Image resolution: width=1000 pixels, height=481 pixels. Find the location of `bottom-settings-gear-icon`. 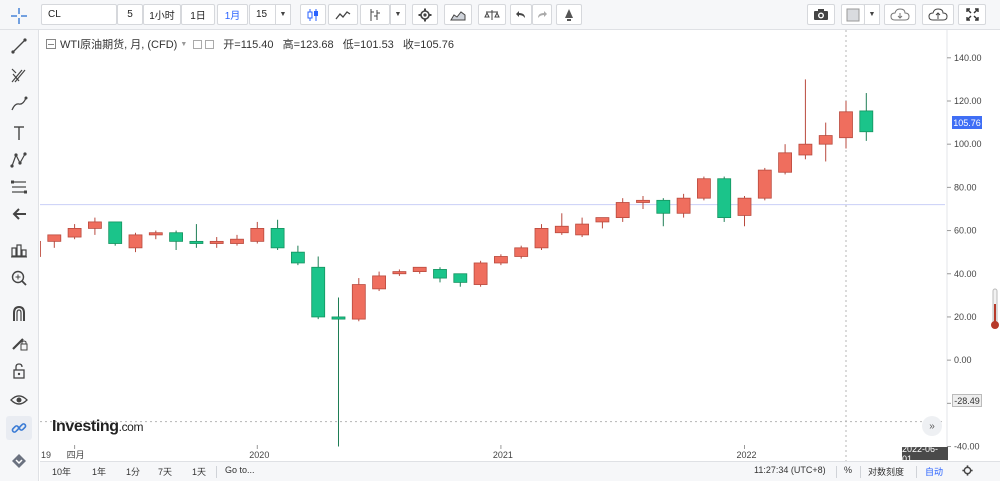

bottom-settings-gear-icon is located at coordinates (967, 471).